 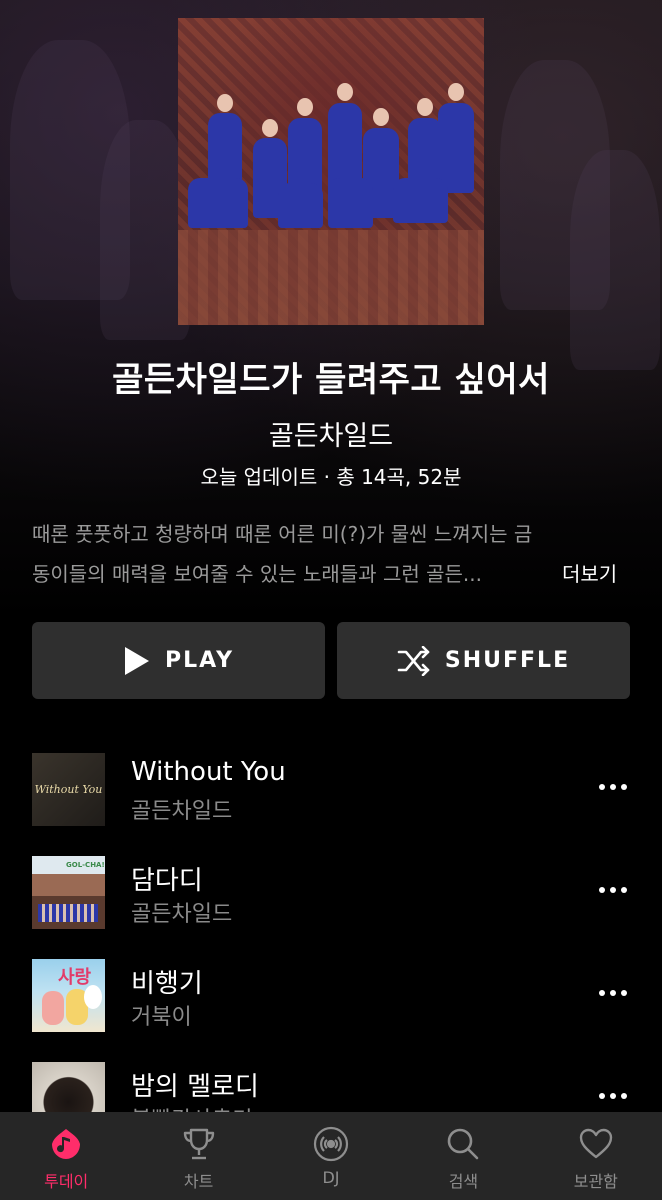 What do you see at coordinates (137, 660) in the screenshot?
I see `play-icon` at bounding box center [137, 660].